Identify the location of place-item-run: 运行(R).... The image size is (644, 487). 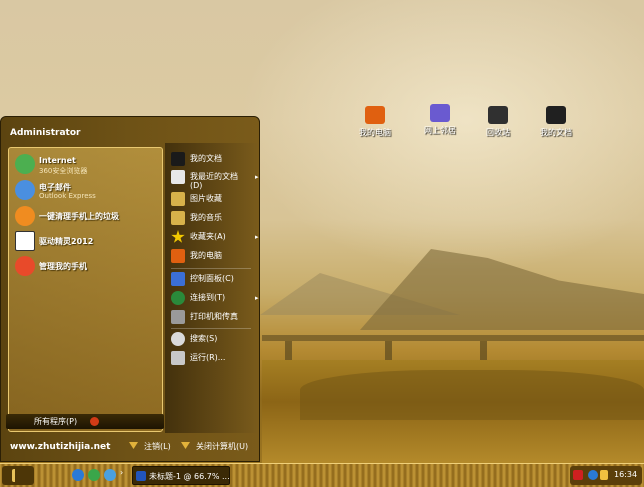
(216, 359).